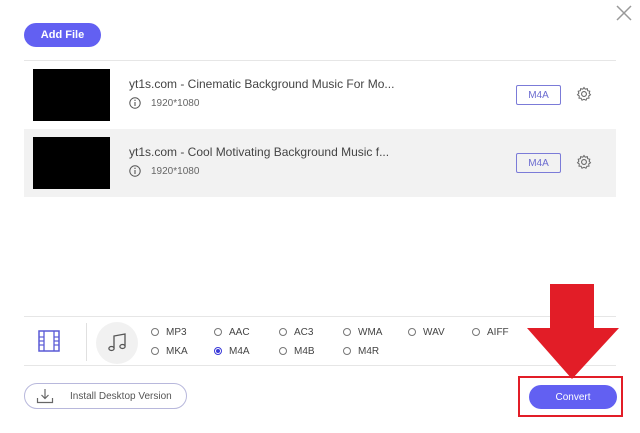  I want to click on radio-button-selected, so click(218, 351).